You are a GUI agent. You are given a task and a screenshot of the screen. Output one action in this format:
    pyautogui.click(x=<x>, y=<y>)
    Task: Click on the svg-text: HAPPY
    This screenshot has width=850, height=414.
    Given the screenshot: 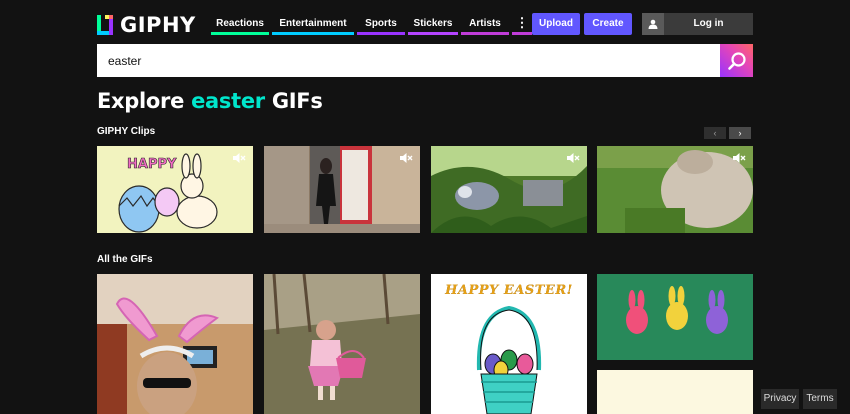 What is the action you would take?
    pyautogui.click(x=152, y=164)
    